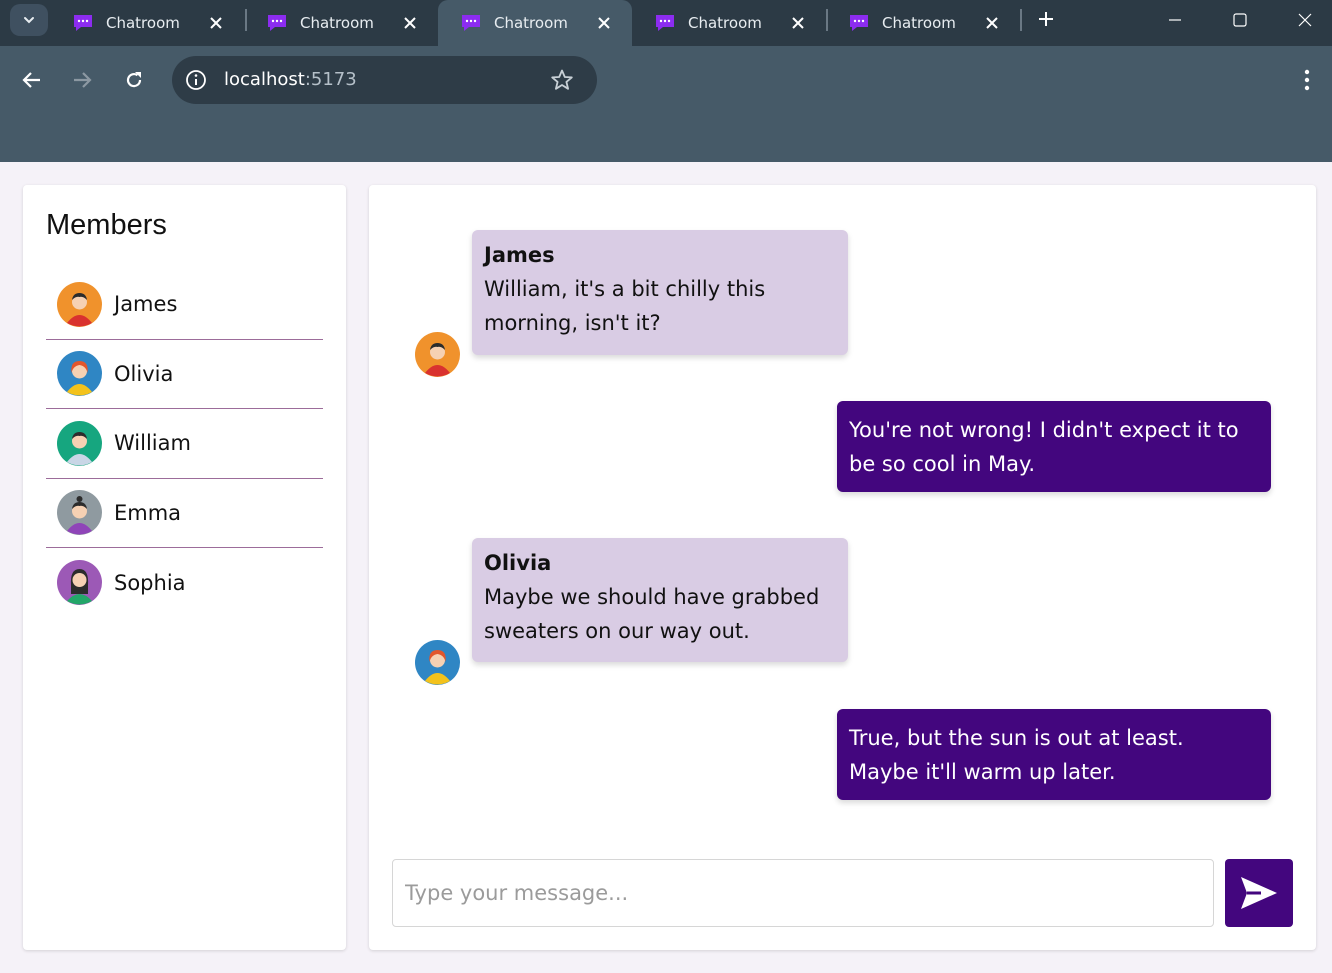 The width and height of the screenshot is (1332, 973). I want to click on member-name: Emma, so click(148, 512).